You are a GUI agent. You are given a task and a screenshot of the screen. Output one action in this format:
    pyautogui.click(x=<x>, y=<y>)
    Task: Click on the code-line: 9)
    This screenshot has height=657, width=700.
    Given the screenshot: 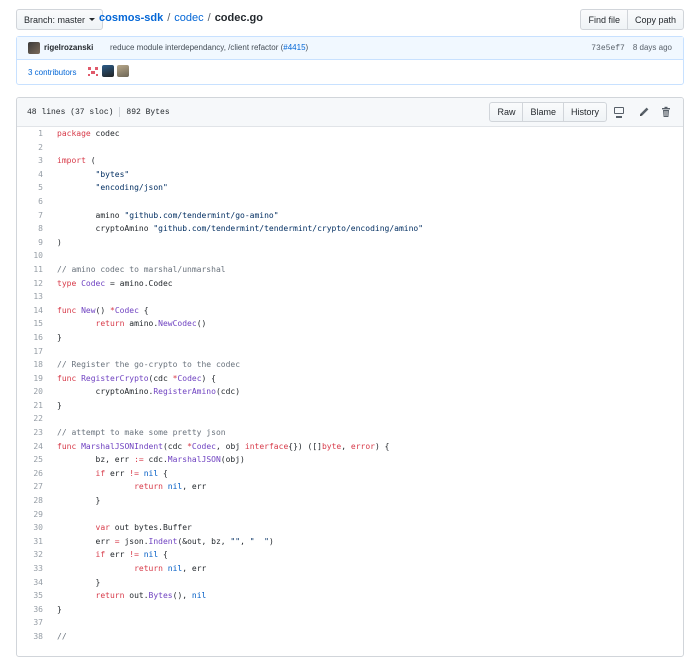 What is the action you would take?
    pyautogui.click(x=350, y=243)
    